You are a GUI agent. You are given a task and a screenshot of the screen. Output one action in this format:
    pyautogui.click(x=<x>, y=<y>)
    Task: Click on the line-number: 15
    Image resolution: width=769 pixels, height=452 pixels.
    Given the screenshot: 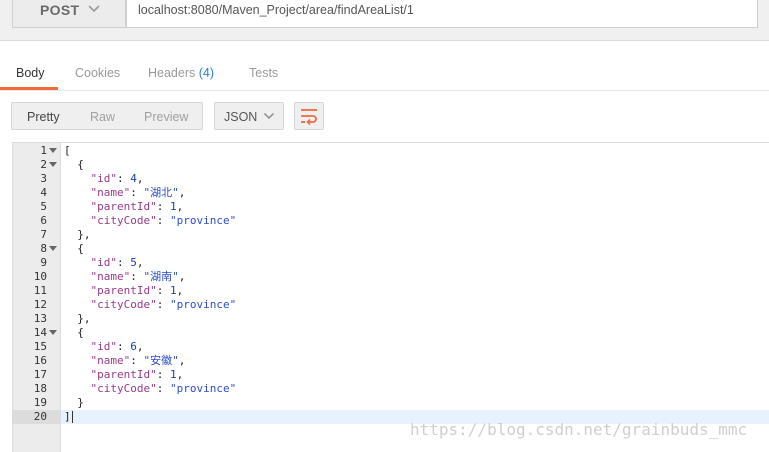 What is the action you would take?
    pyautogui.click(x=40, y=346)
    